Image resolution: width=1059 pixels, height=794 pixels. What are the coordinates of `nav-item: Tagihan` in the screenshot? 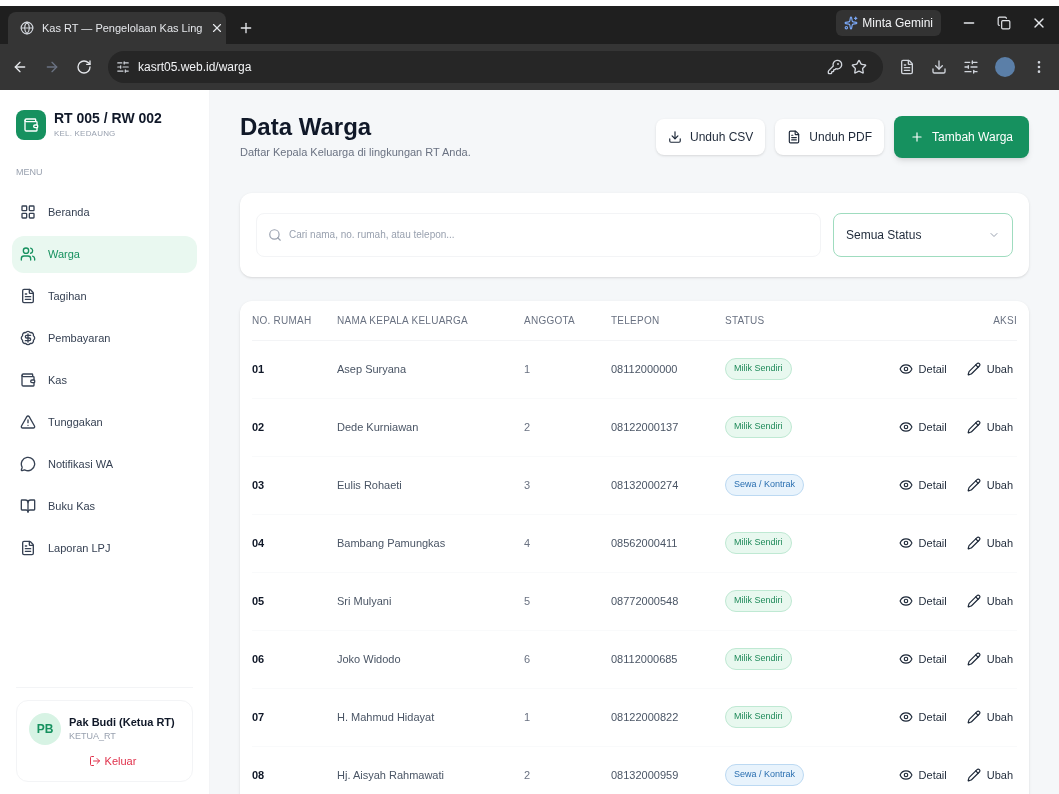 It's located at (104, 296).